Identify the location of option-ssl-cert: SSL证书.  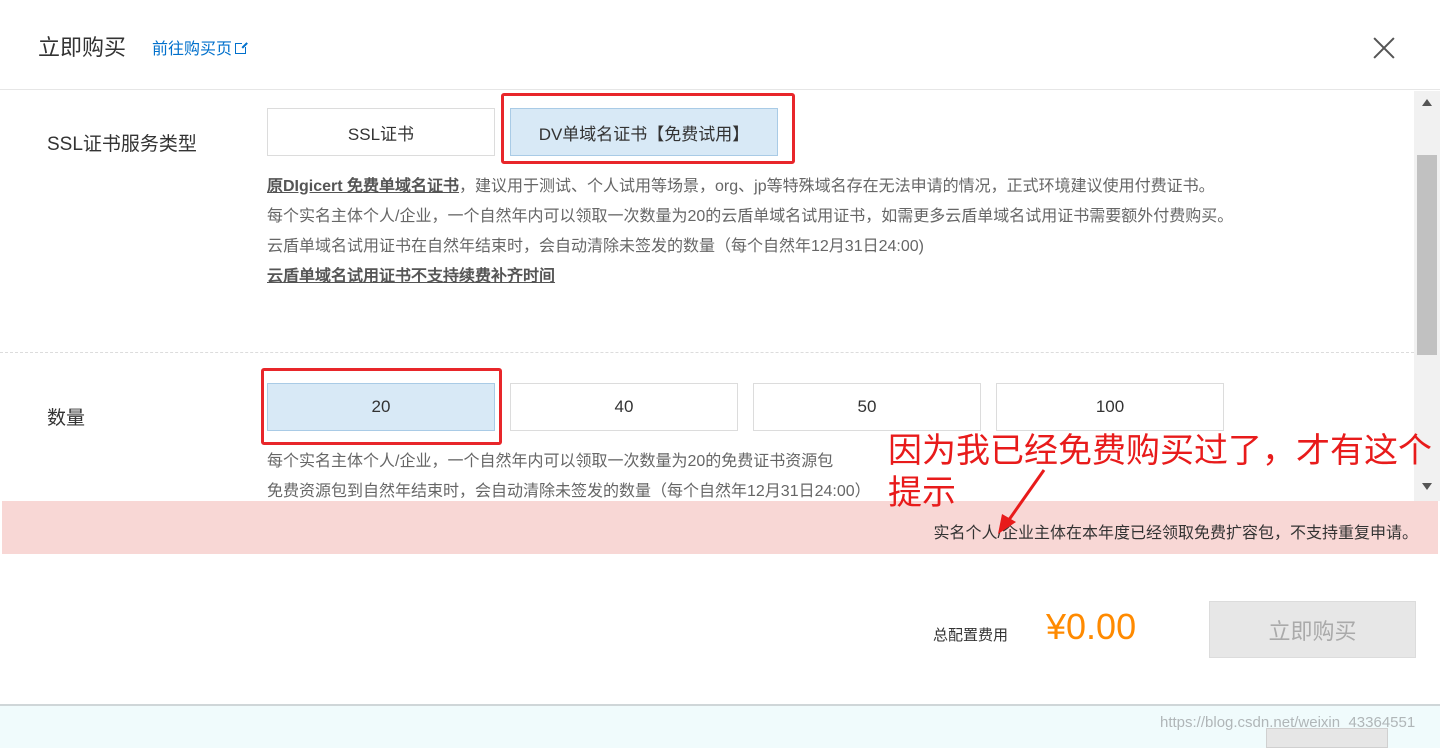
(381, 132).